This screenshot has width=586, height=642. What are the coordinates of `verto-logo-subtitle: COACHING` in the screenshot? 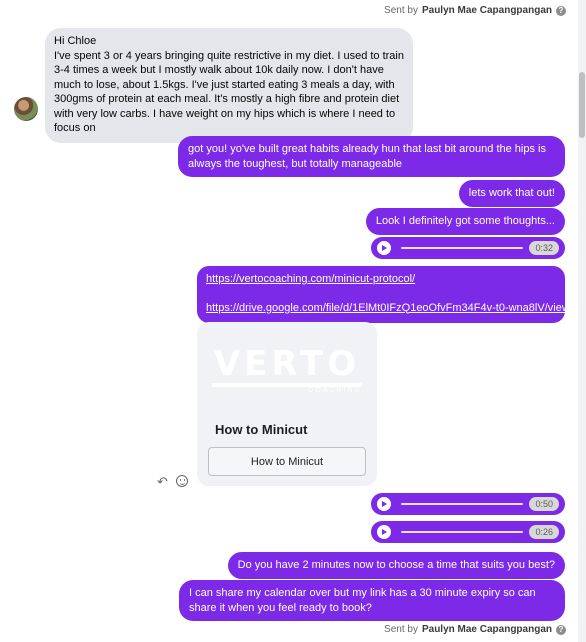 It's located at (335, 390).